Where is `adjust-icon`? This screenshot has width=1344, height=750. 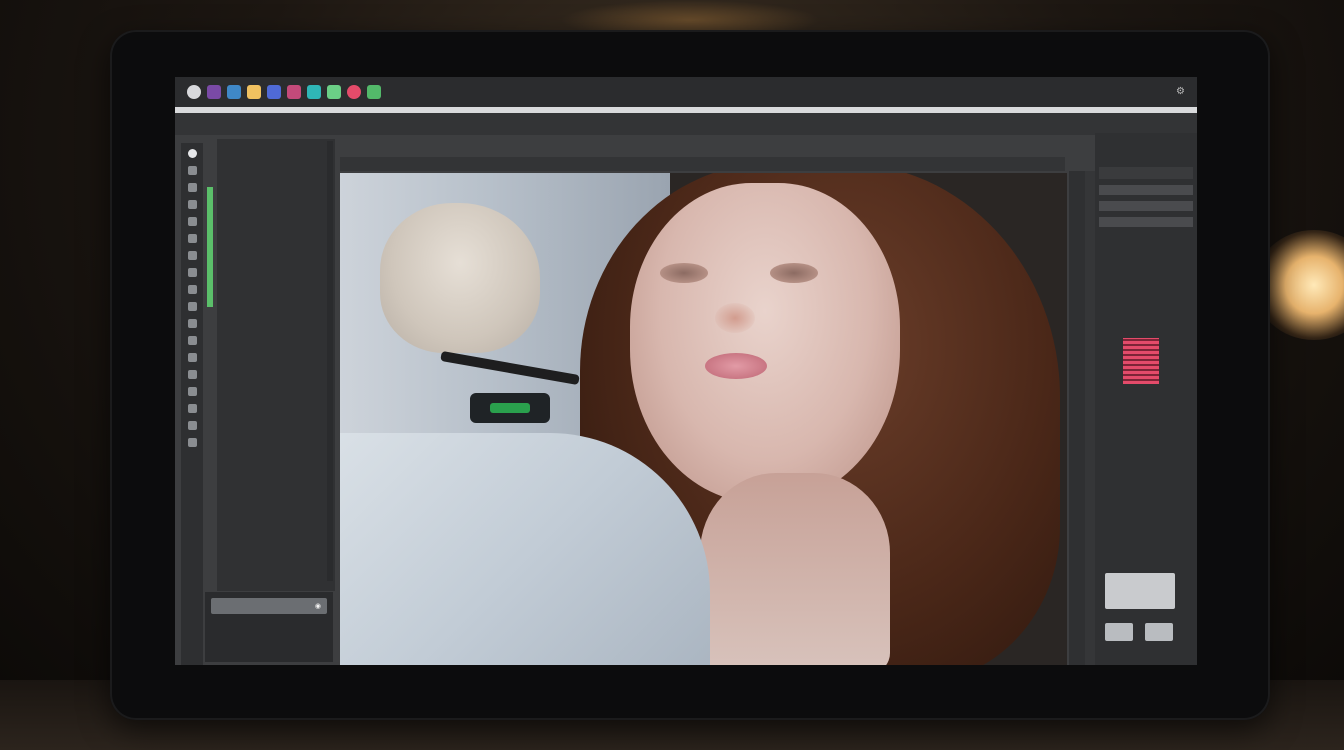
adjust-icon is located at coordinates (334, 92).